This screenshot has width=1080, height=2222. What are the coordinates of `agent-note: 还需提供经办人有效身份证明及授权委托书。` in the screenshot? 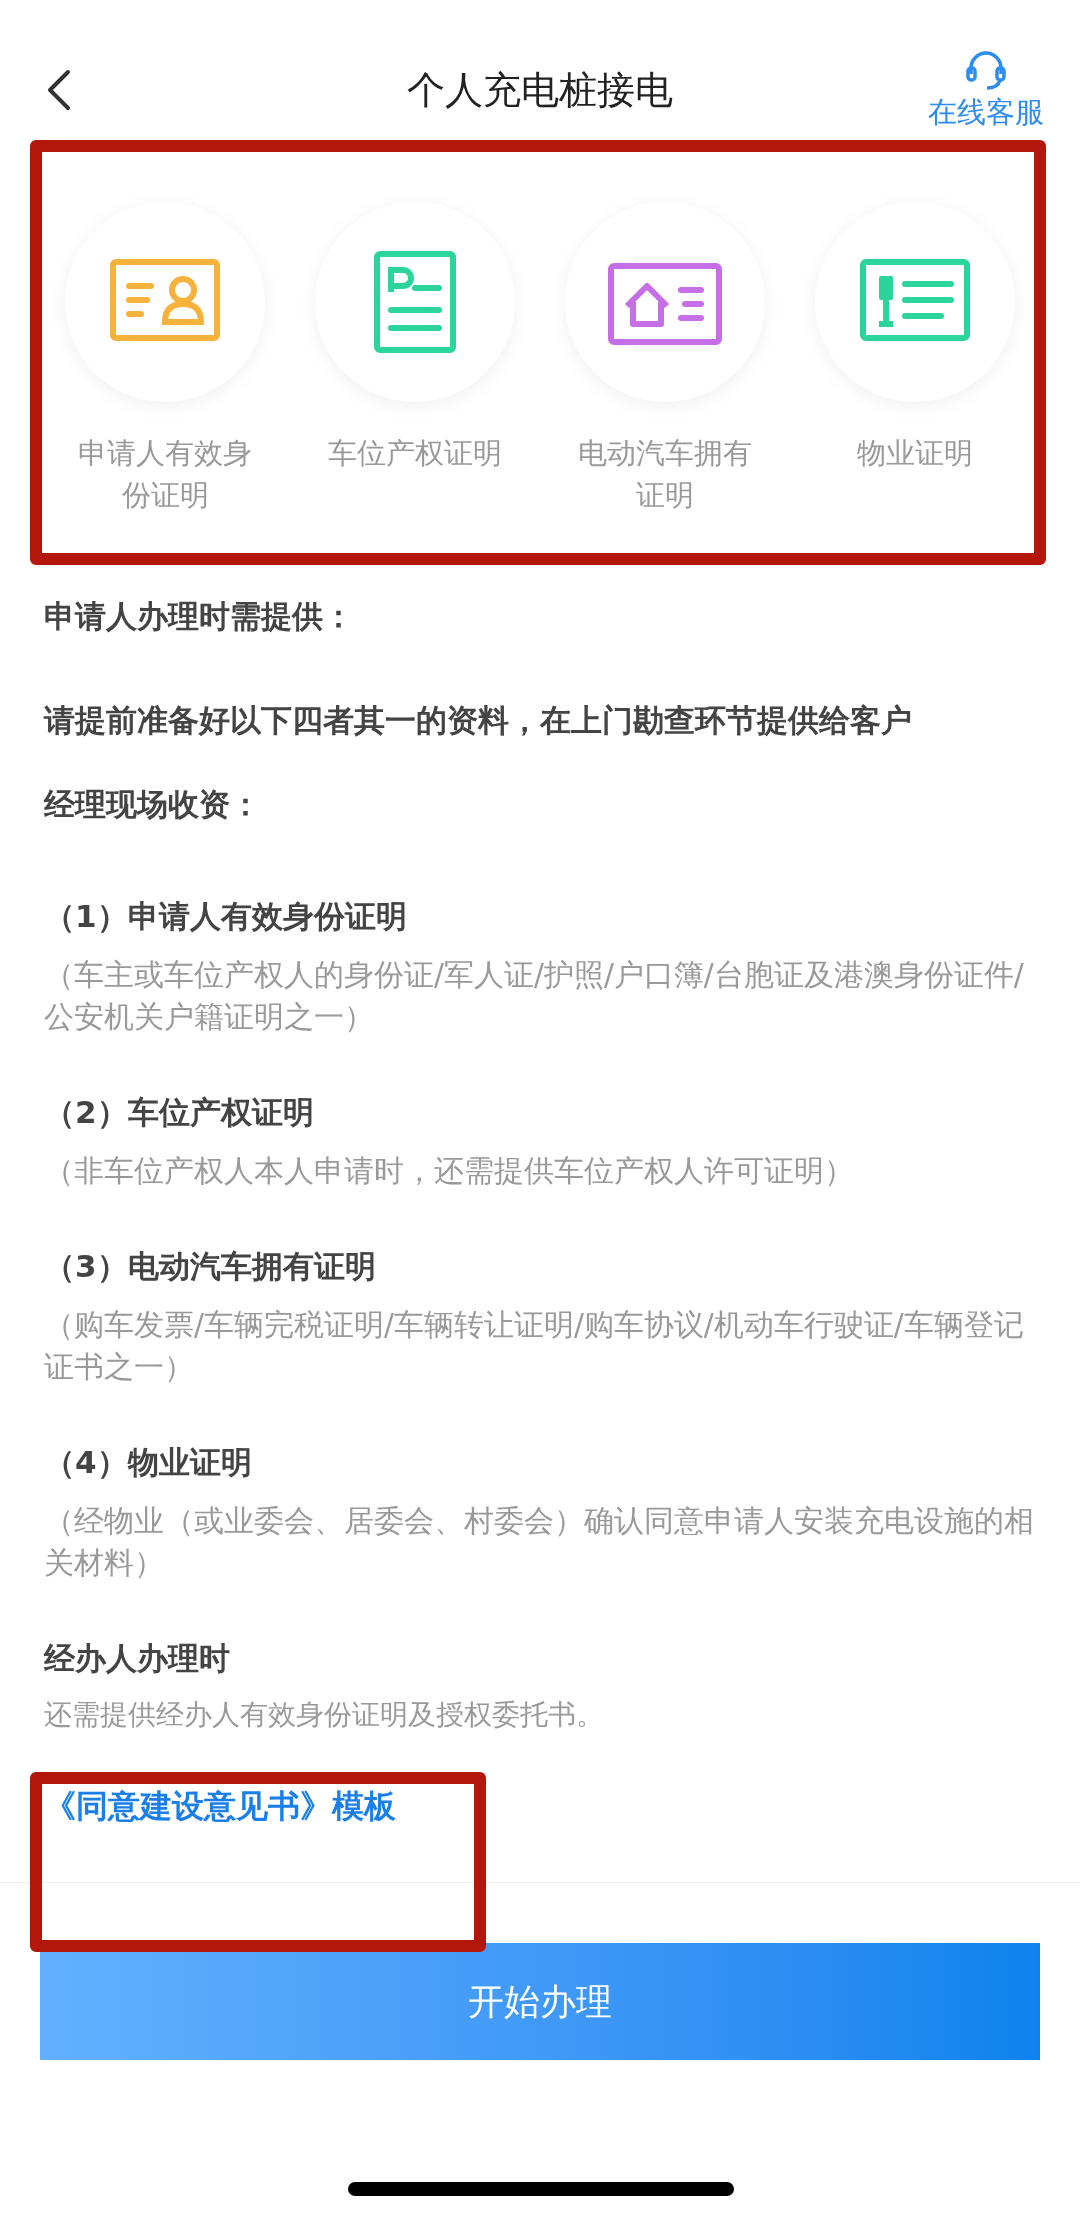 It's located at (324, 1715).